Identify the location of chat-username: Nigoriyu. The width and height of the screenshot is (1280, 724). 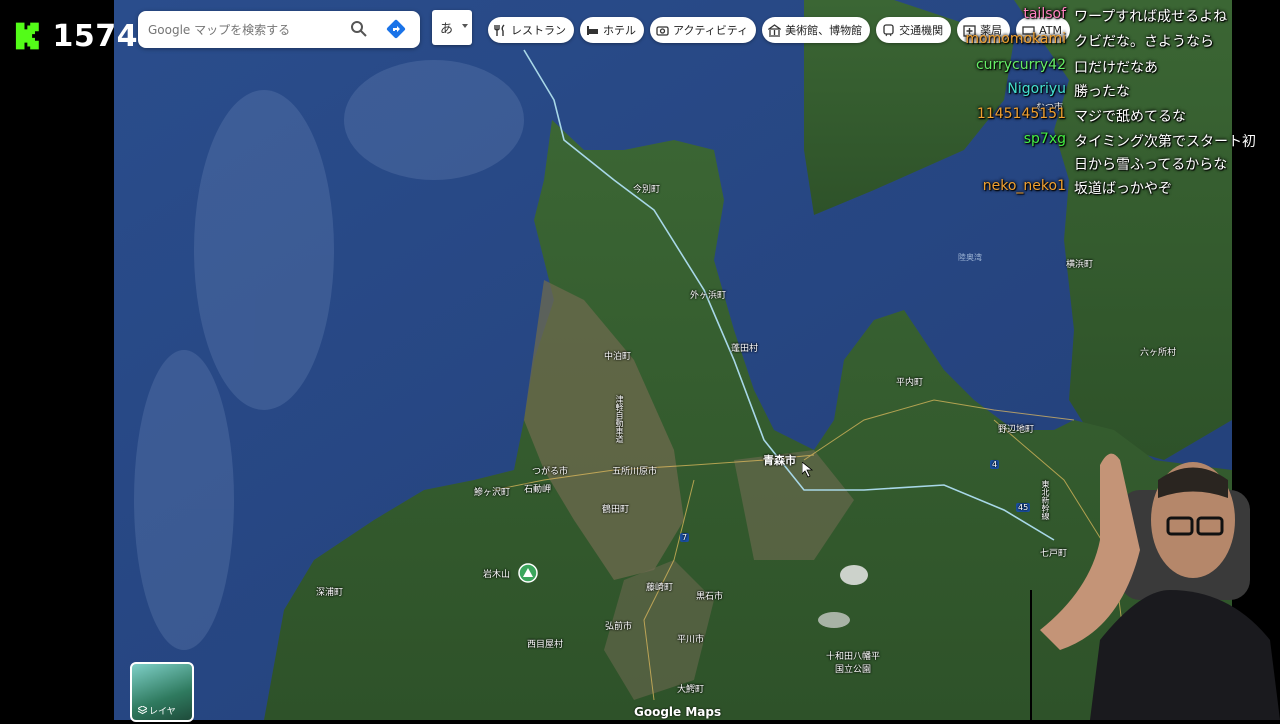
(1036, 89).